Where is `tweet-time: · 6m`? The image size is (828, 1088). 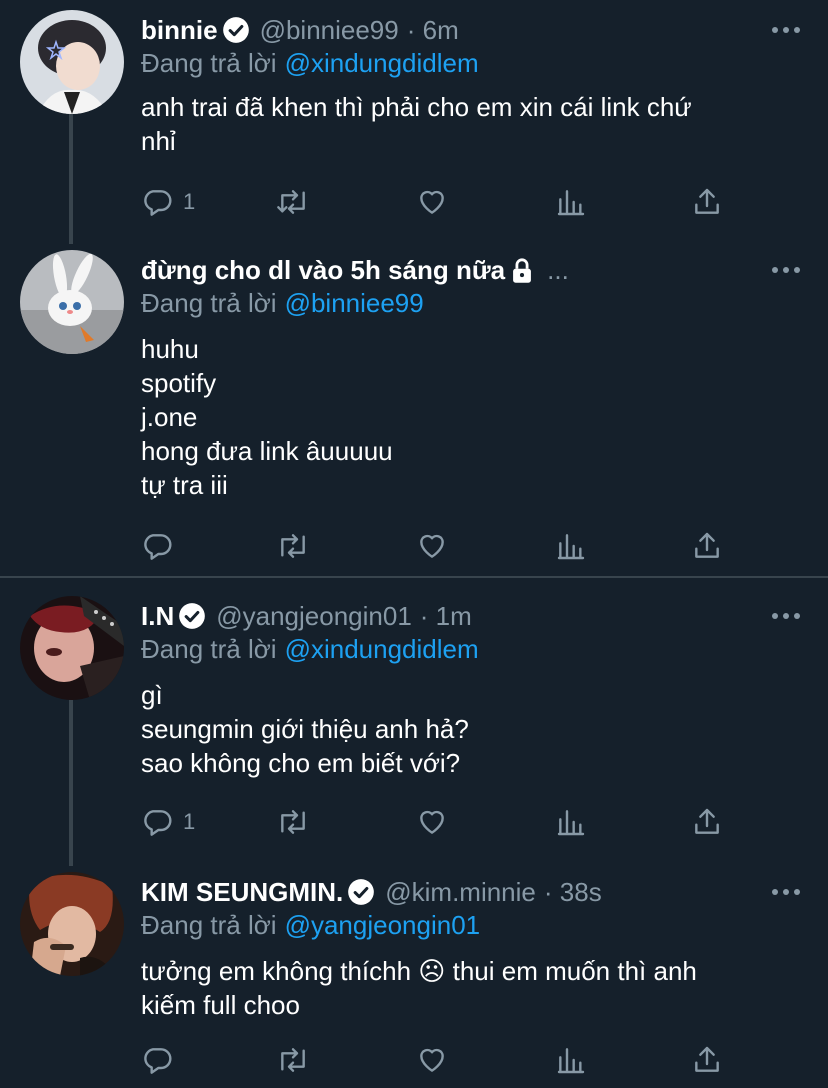
tweet-time: · 6m is located at coordinates (433, 30).